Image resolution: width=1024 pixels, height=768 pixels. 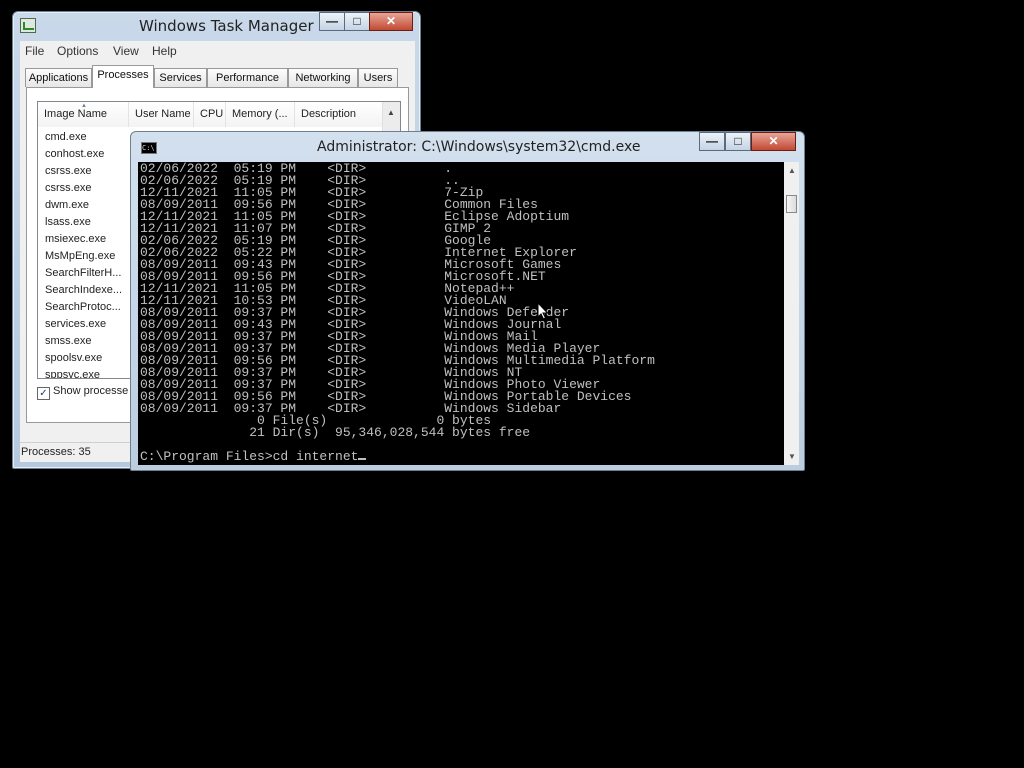 What do you see at coordinates (397, 456) in the screenshot?
I see `console-line: C:\Program Files>cd internet` at bounding box center [397, 456].